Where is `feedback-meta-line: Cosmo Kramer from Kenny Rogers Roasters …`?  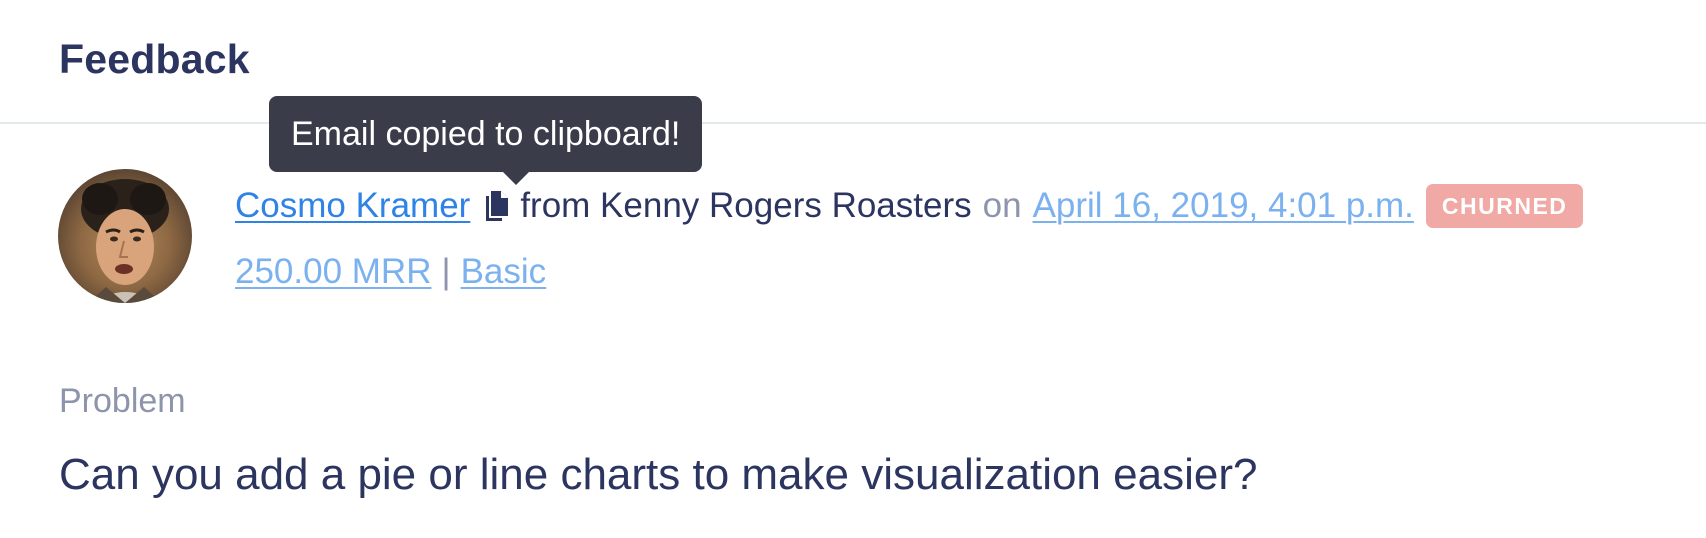
feedback-meta-line: Cosmo Kramer from Kenny Rogers Roasters … is located at coordinates (909, 206).